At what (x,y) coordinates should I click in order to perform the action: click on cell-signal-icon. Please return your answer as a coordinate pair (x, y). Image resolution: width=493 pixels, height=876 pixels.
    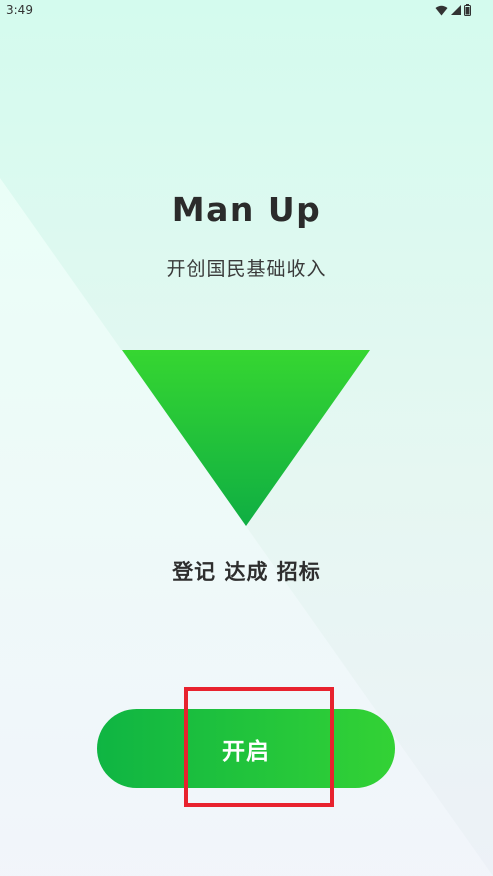
    Looking at the image, I should click on (456, 10).